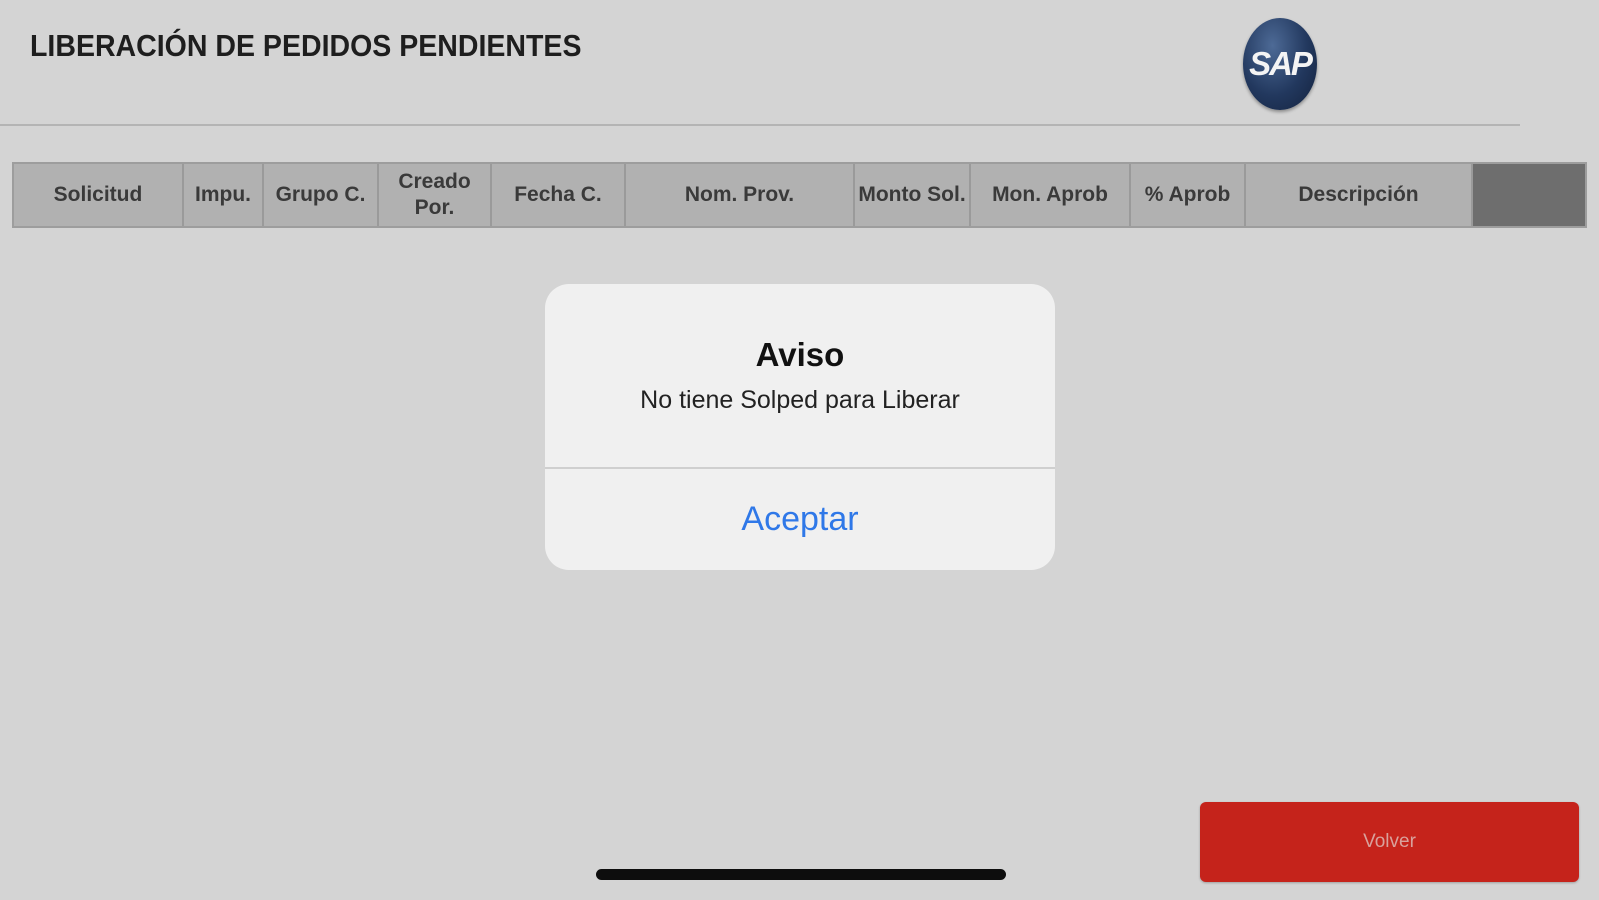 Image resolution: width=1599 pixels, height=900 pixels. What do you see at coordinates (559, 195) in the screenshot?
I see `col-fecha-c: Fecha C.` at bounding box center [559, 195].